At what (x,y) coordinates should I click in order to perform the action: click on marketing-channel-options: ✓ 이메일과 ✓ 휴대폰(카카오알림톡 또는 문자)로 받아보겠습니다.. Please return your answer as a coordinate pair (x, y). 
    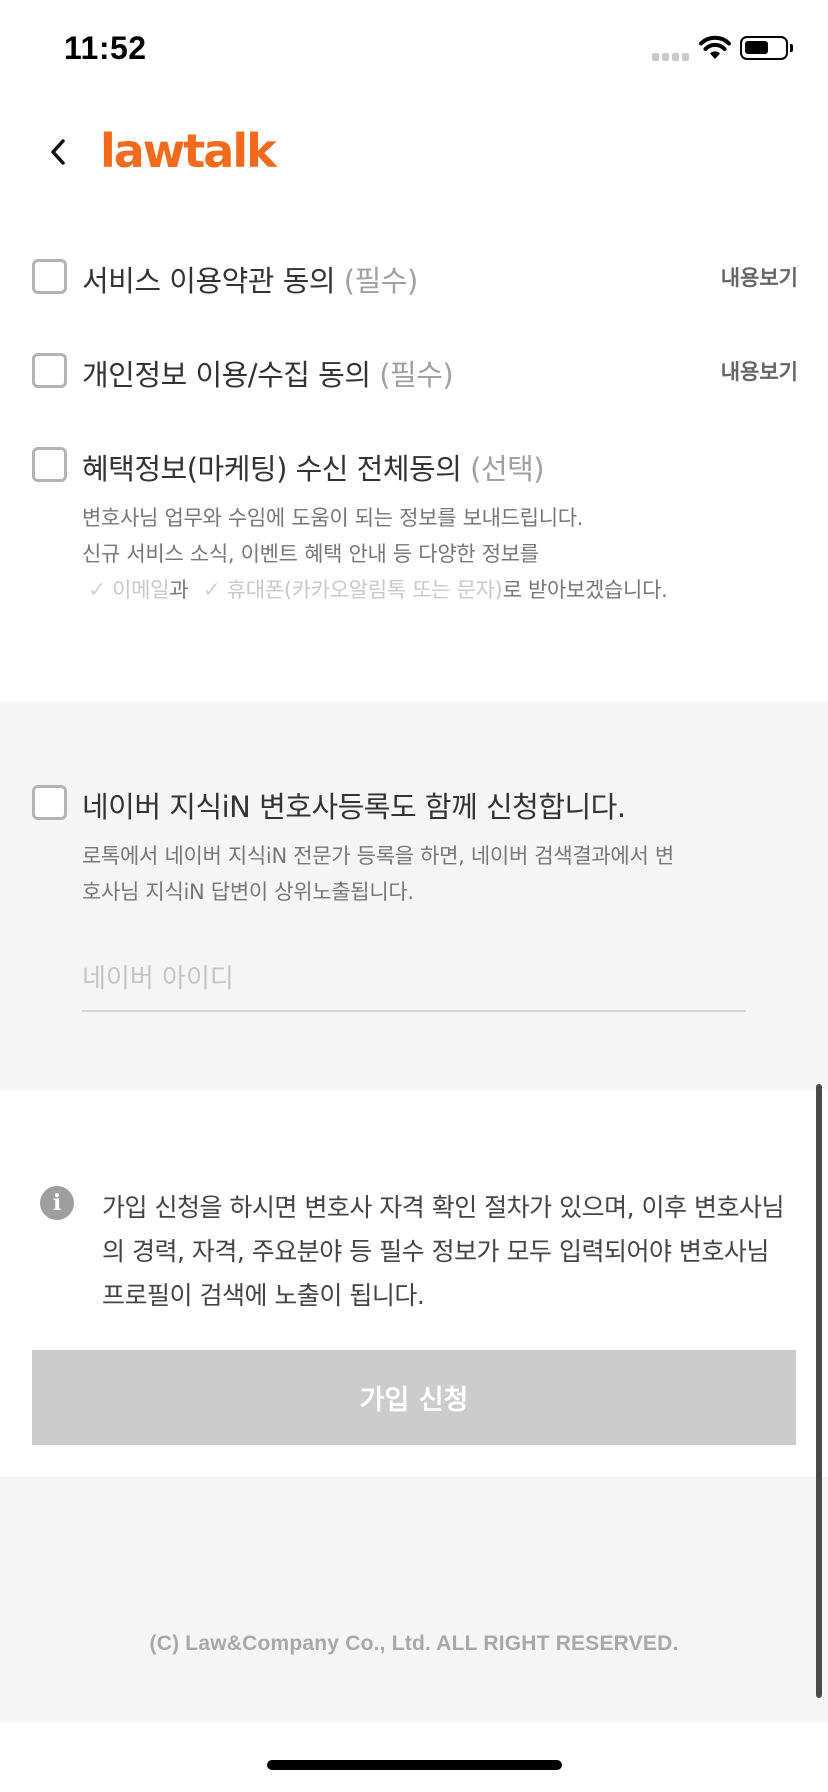
    Looking at the image, I should click on (375, 590).